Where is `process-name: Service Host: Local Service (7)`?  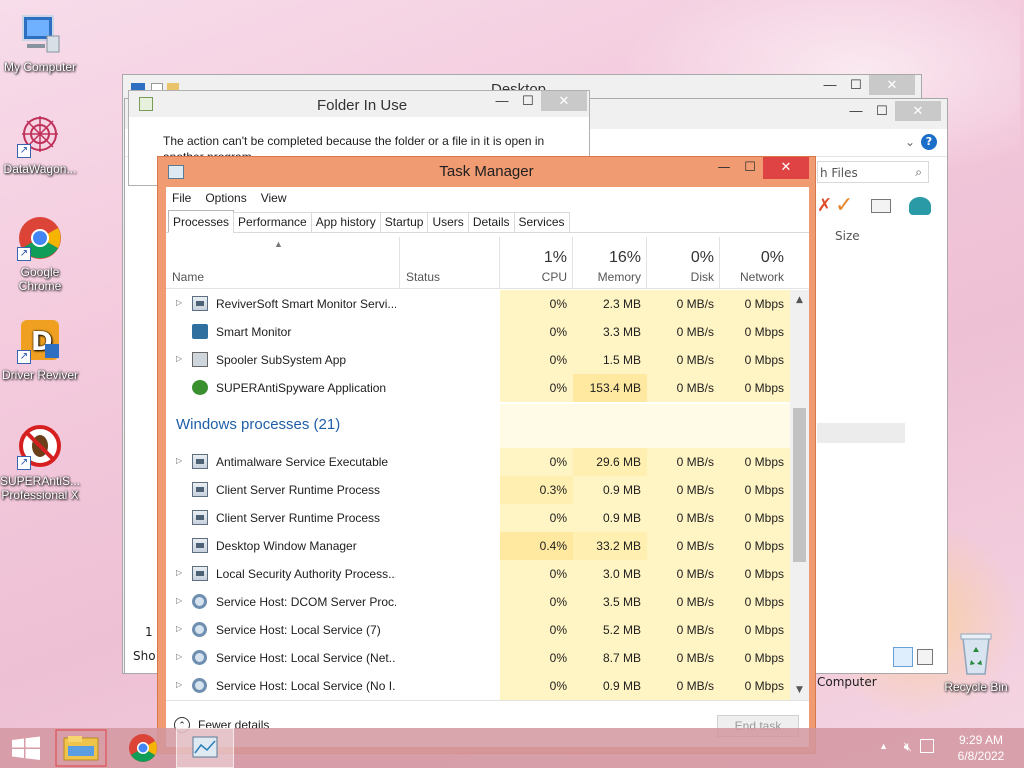
process-name: Service Host: Local Service (7) is located at coordinates (298, 630).